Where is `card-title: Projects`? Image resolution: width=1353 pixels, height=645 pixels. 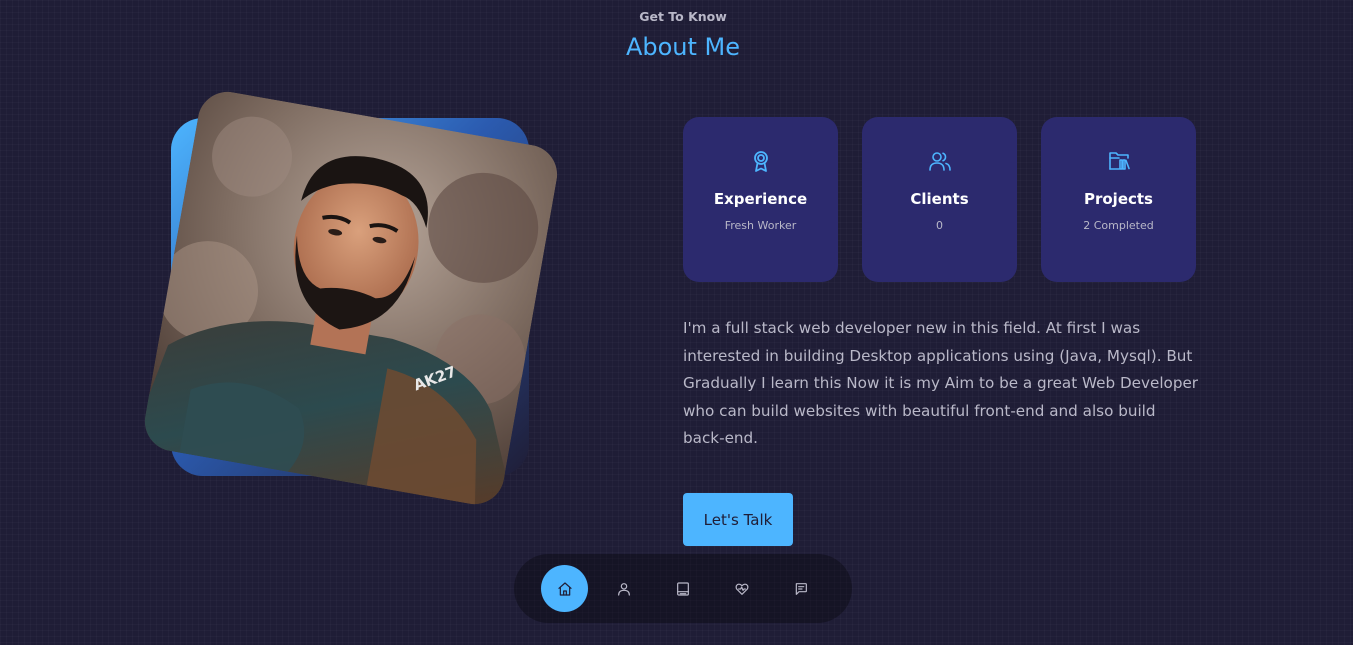 card-title: Projects is located at coordinates (1118, 199).